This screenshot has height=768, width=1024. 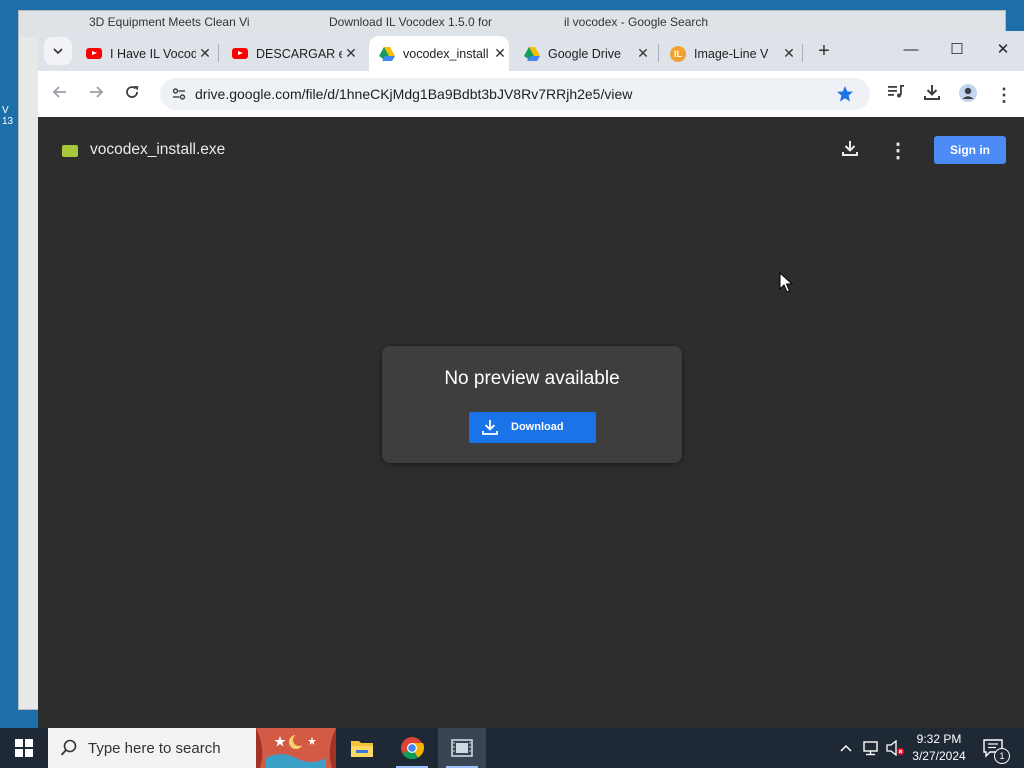 What do you see at coordinates (911, 50) in the screenshot?
I see `minimize-button: —` at bounding box center [911, 50].